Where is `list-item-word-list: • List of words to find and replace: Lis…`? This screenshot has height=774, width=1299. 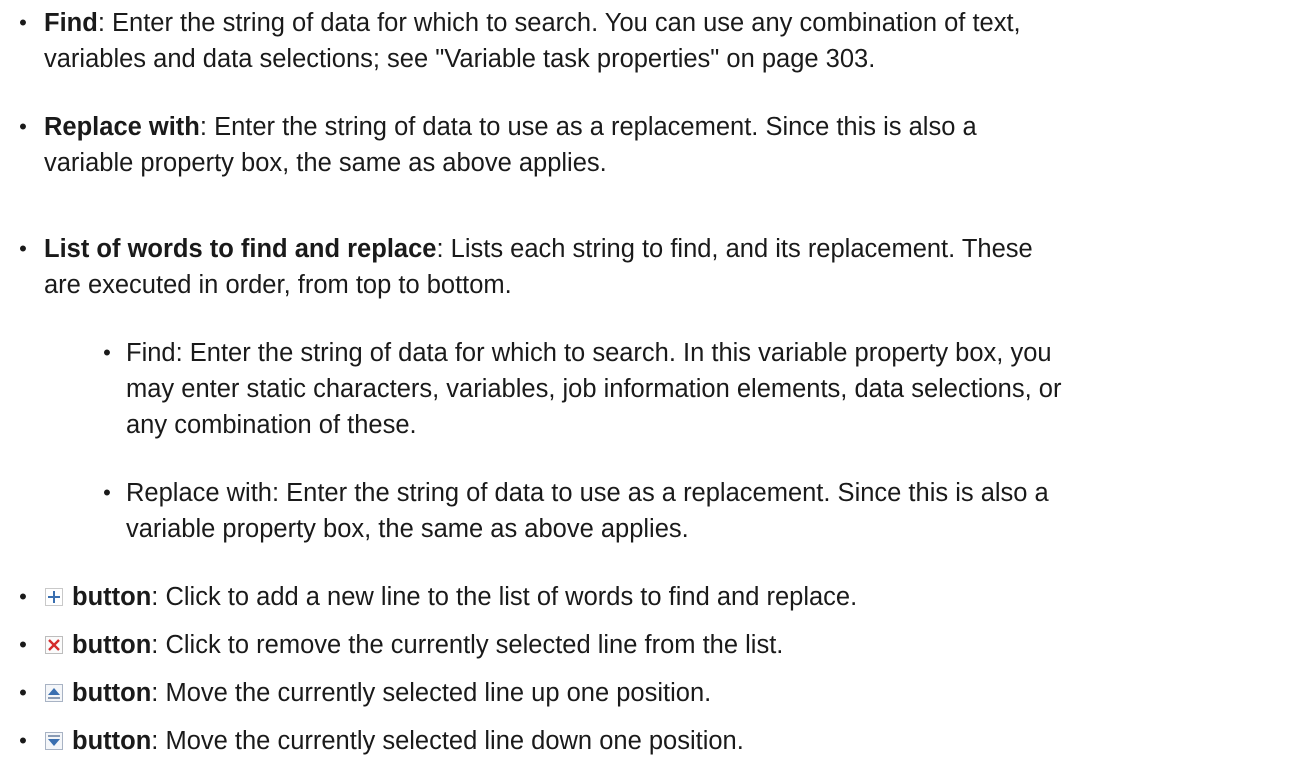
list-item-word-list: • List of words to find and replace: Lis… is located at coordinates (651, 267).